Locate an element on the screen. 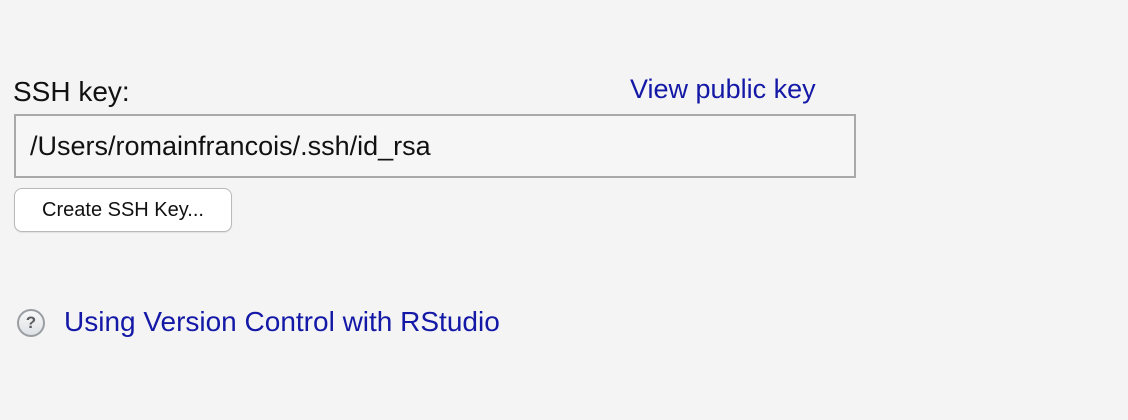  ssh-key-path-field: /Users/romainfrancois/.ssh/id_rsa is located at coordinates (435, 146).